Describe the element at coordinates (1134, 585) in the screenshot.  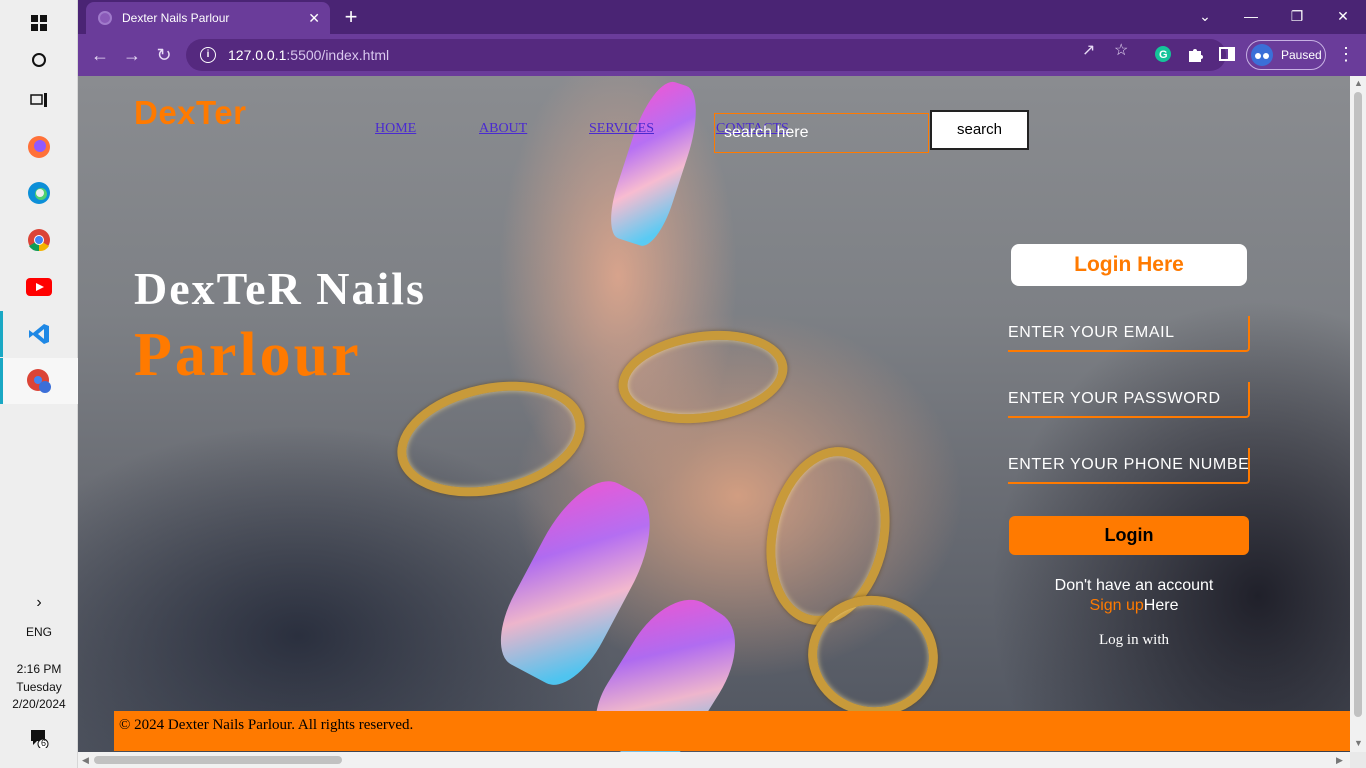
I see `no-account-text: Don't have an account` at that location.